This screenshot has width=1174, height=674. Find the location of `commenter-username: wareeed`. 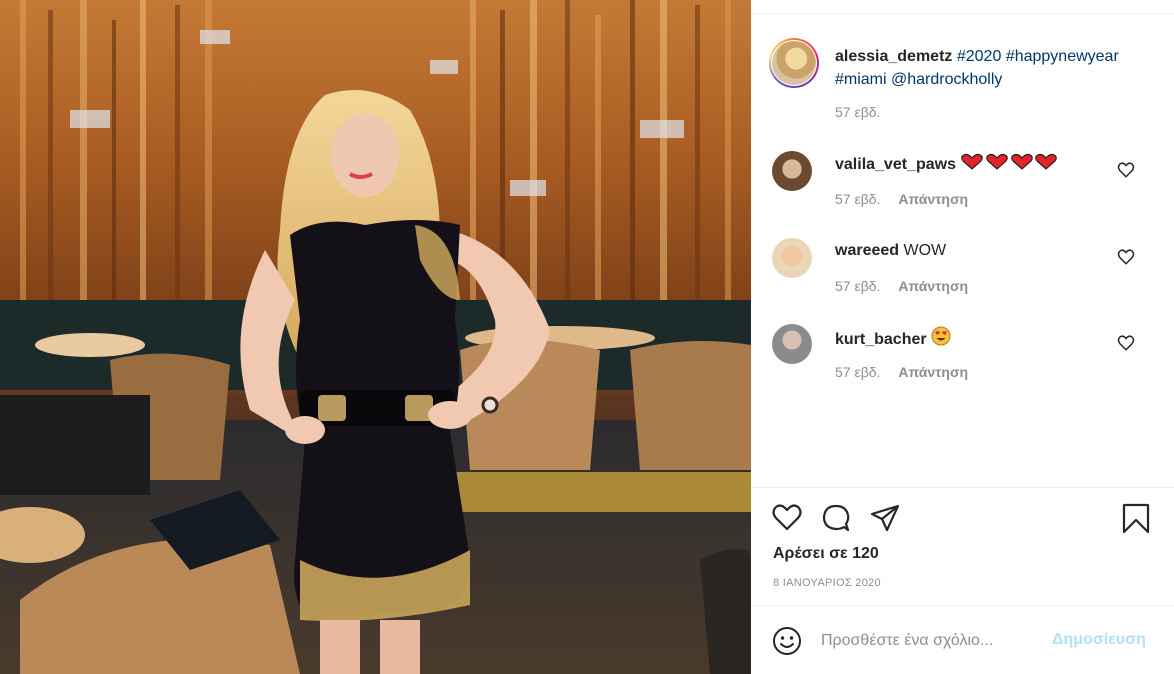

commenter-username: wareeed is located at coordinates (867, 250).